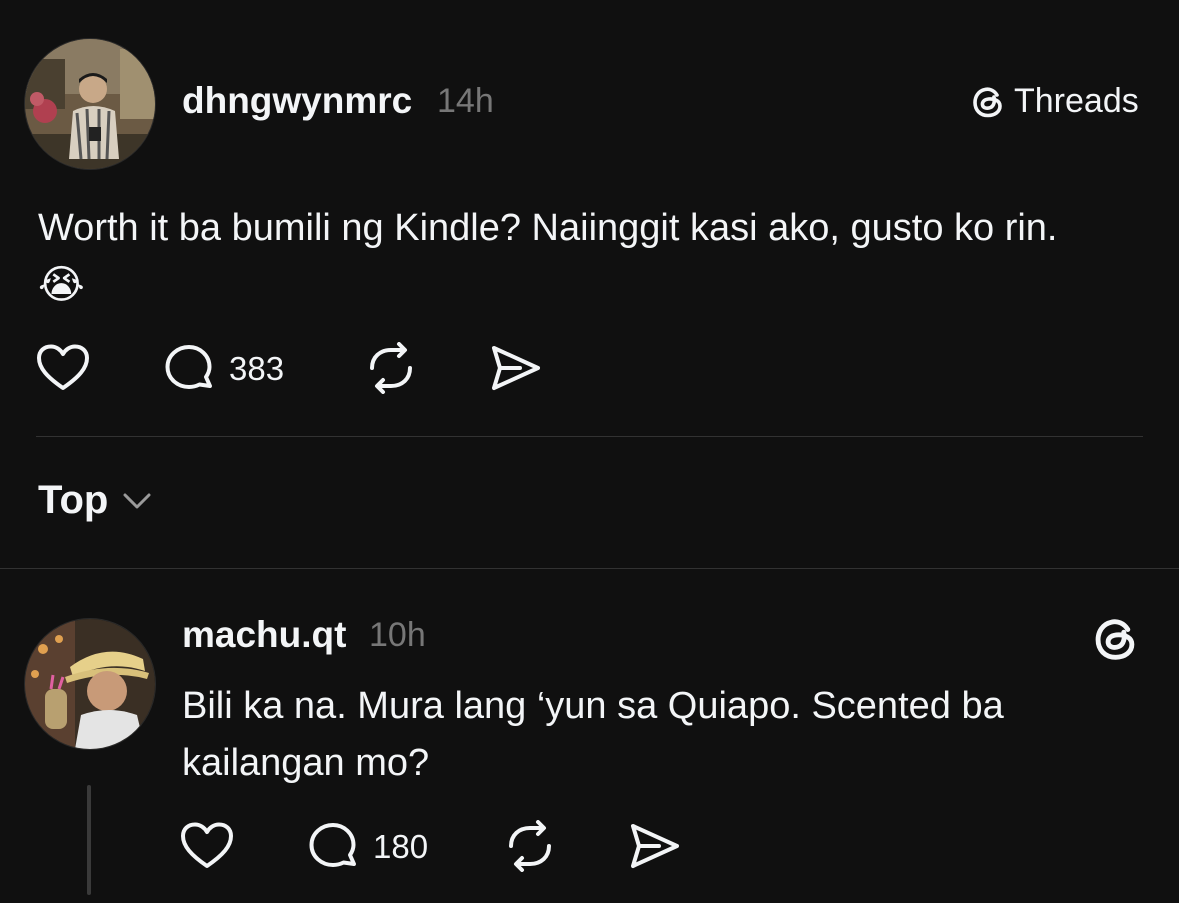 This screenshot has width=1179, height=903. I want to click on threads-brand: Threads, so click(1055, 101).